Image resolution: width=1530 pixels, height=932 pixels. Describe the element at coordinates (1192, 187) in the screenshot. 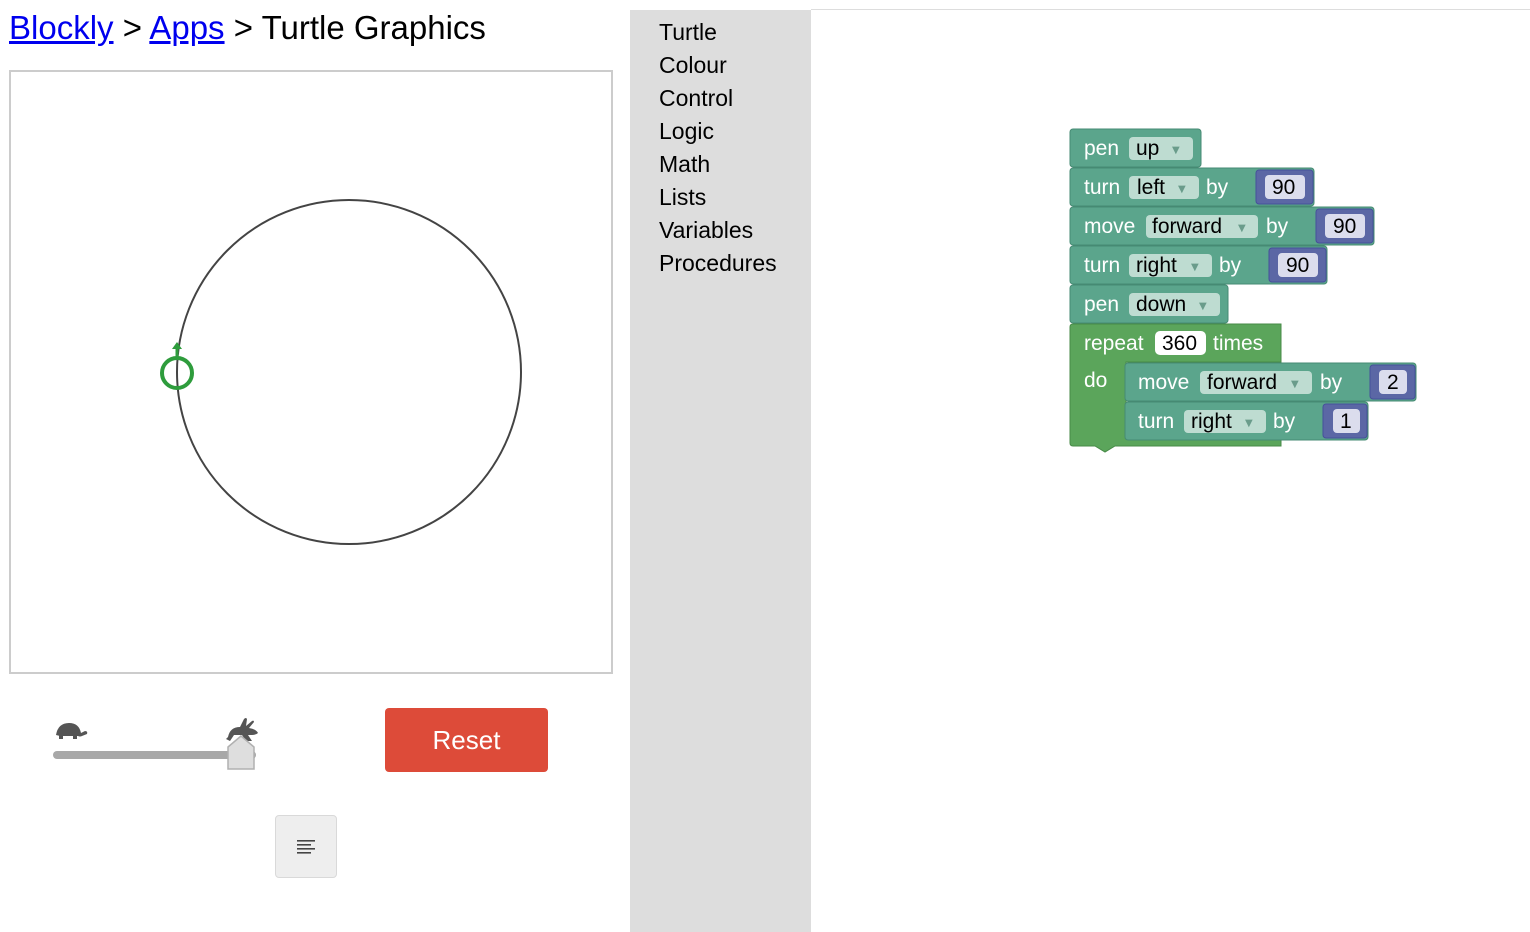

I see `block-turn-left: turn left ▼ by 90` at that location.